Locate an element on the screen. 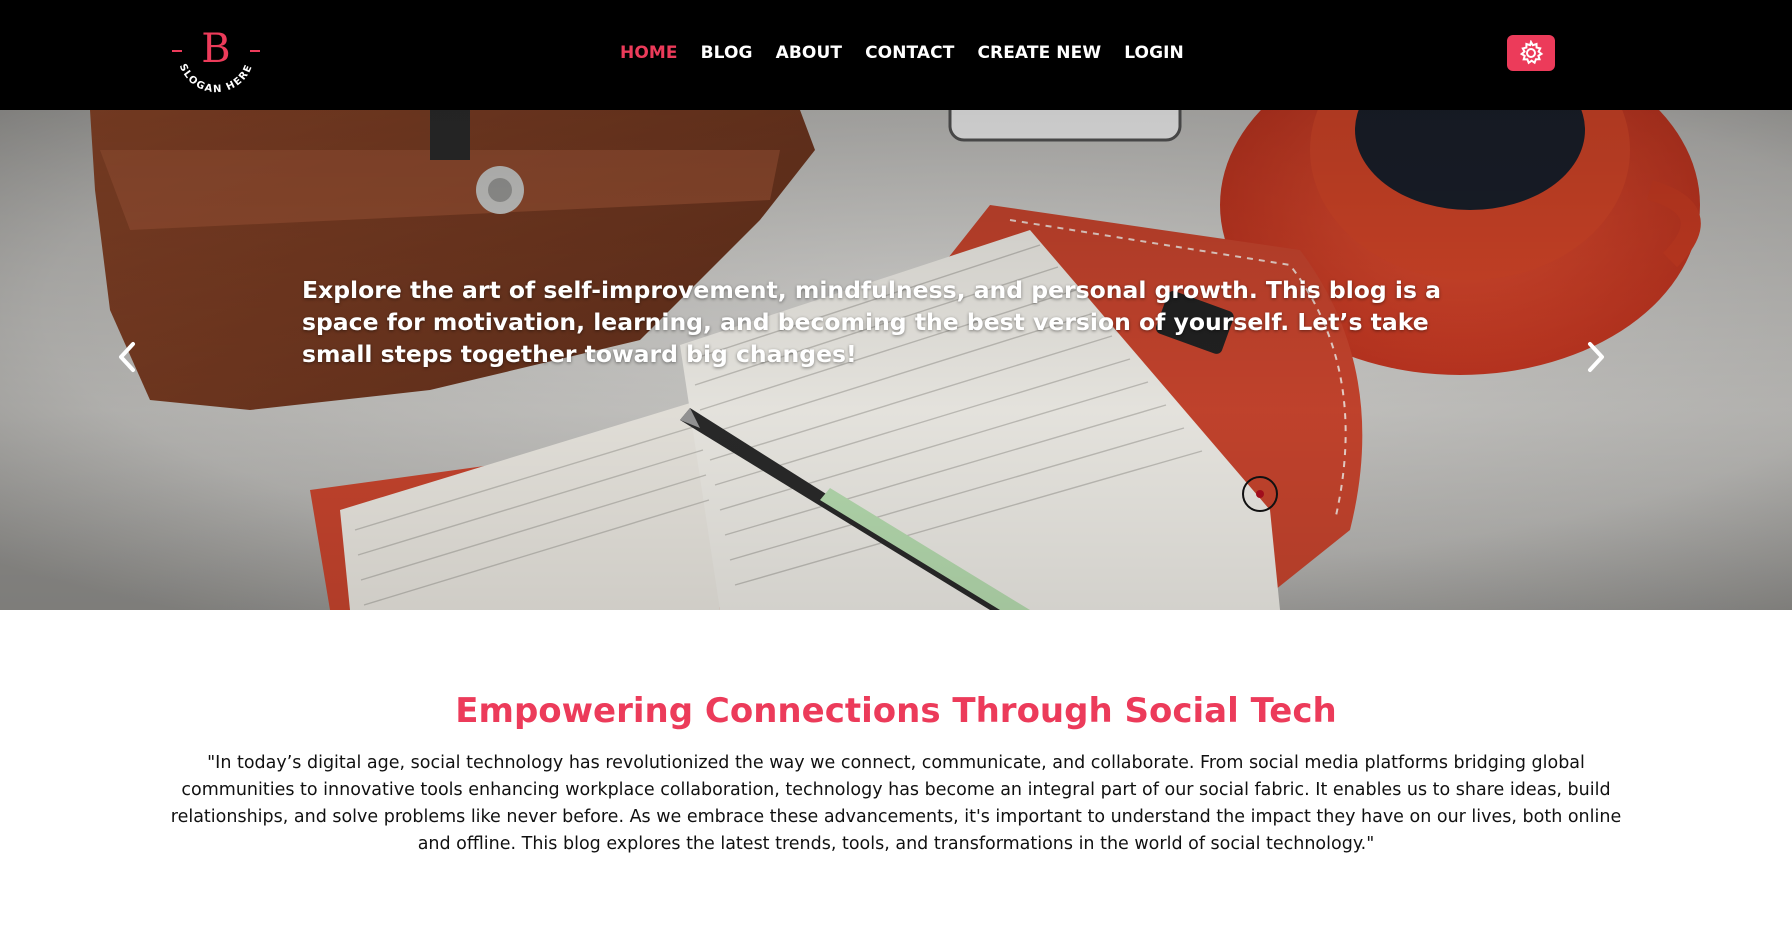 Image resolution: width=1792 pixels, height=931 pixels. settings-button is located at coordinates (1531, 53).